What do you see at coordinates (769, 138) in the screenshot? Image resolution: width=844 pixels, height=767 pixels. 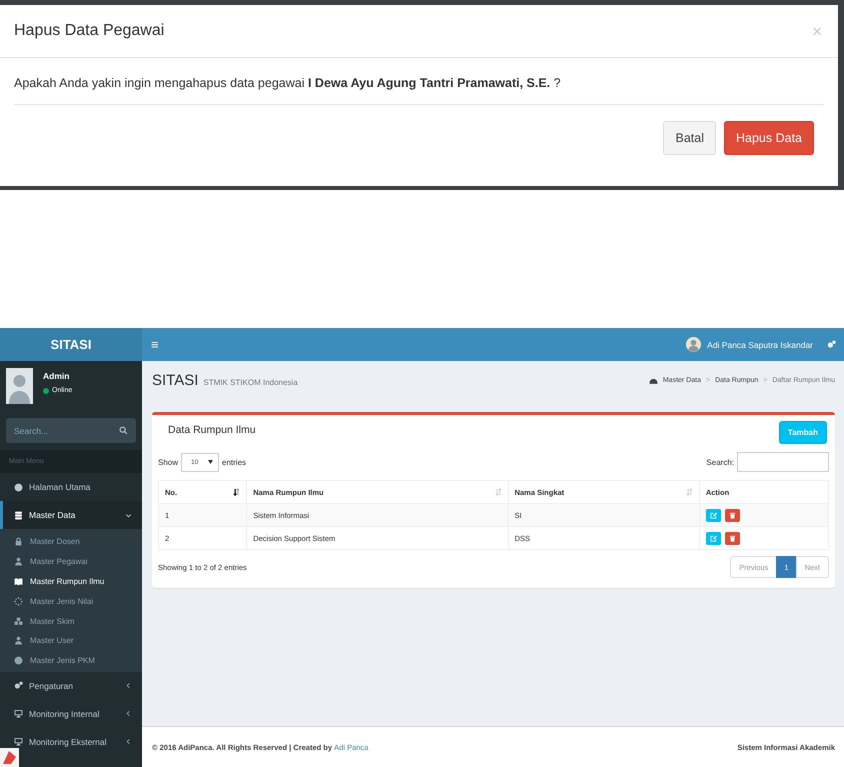 I see `delete-button: Hapus Data` at bounding box center [769, 138].